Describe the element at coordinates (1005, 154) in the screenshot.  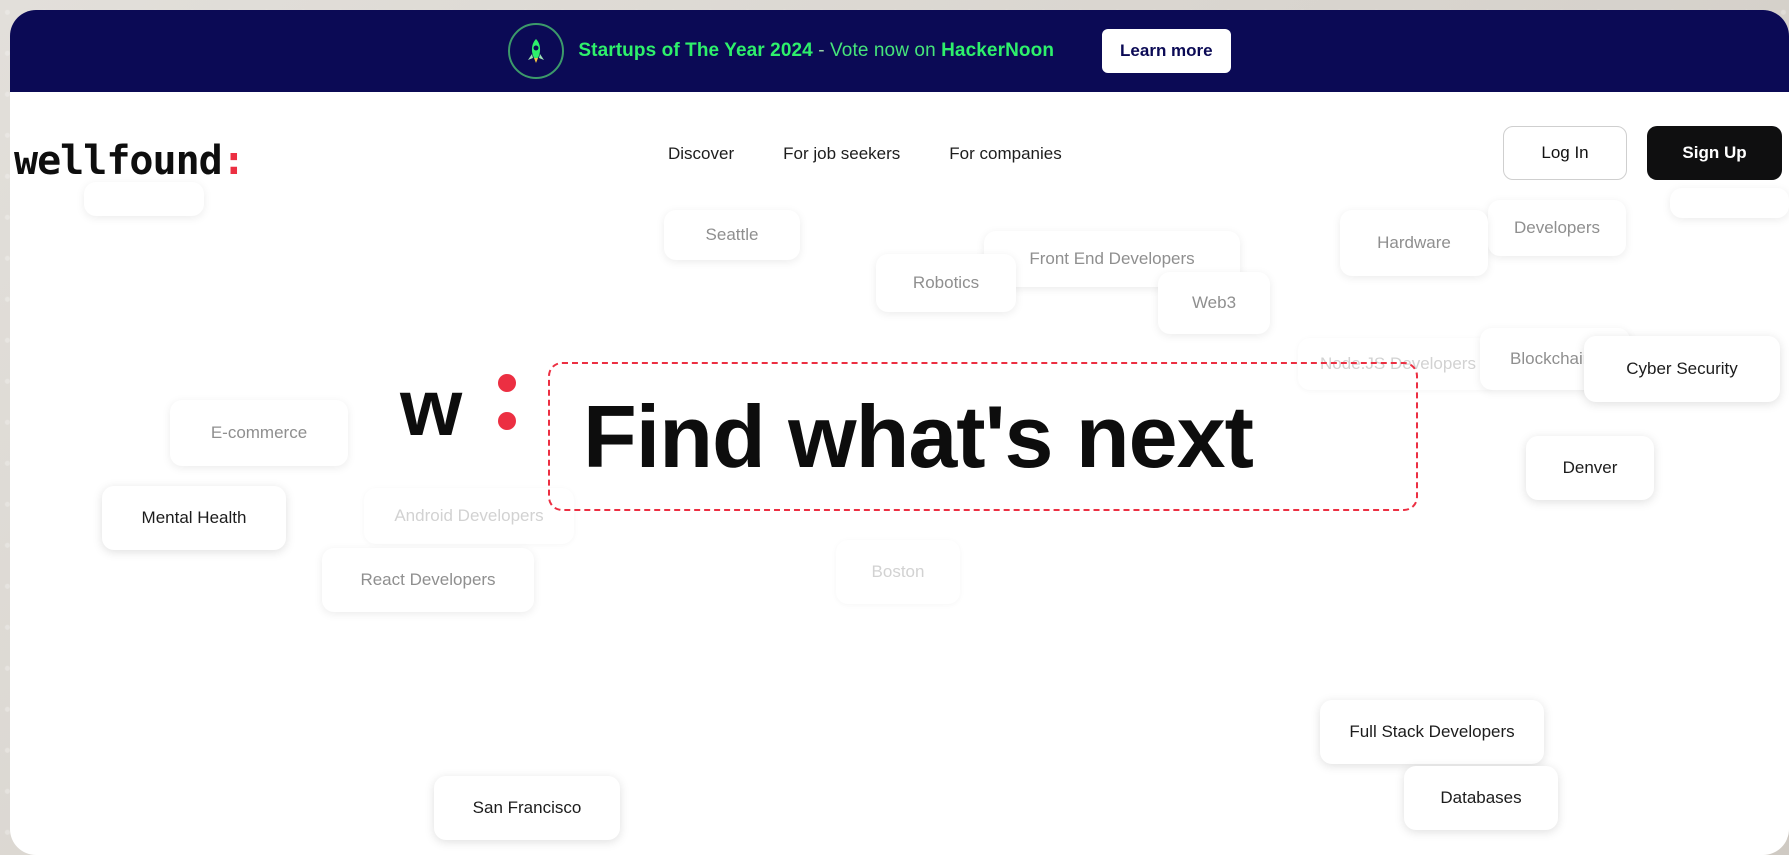
I see `nav-for-companies: For companies` at that location.